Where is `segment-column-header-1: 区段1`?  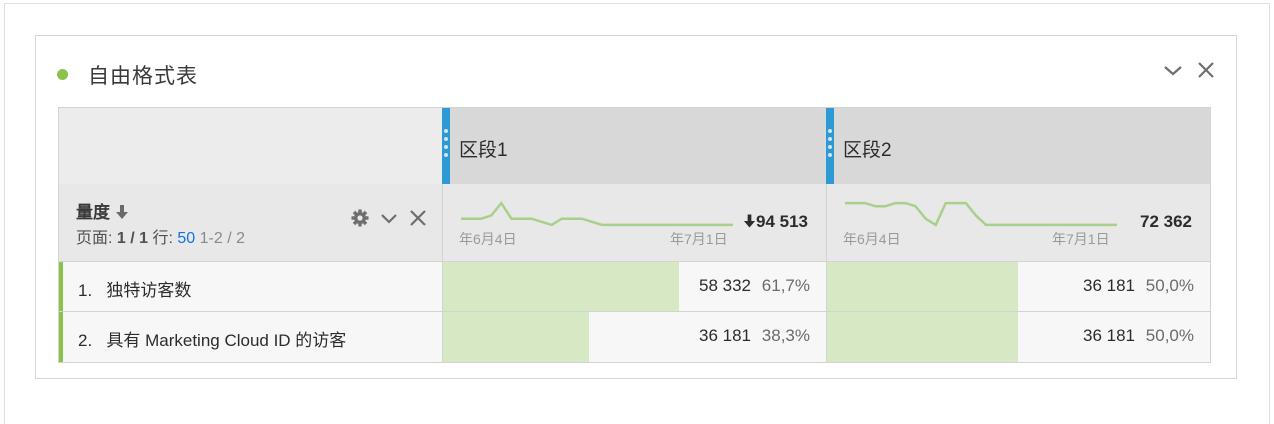
segment-column-header-1: 区段1 is located at coordinates (634, 146).